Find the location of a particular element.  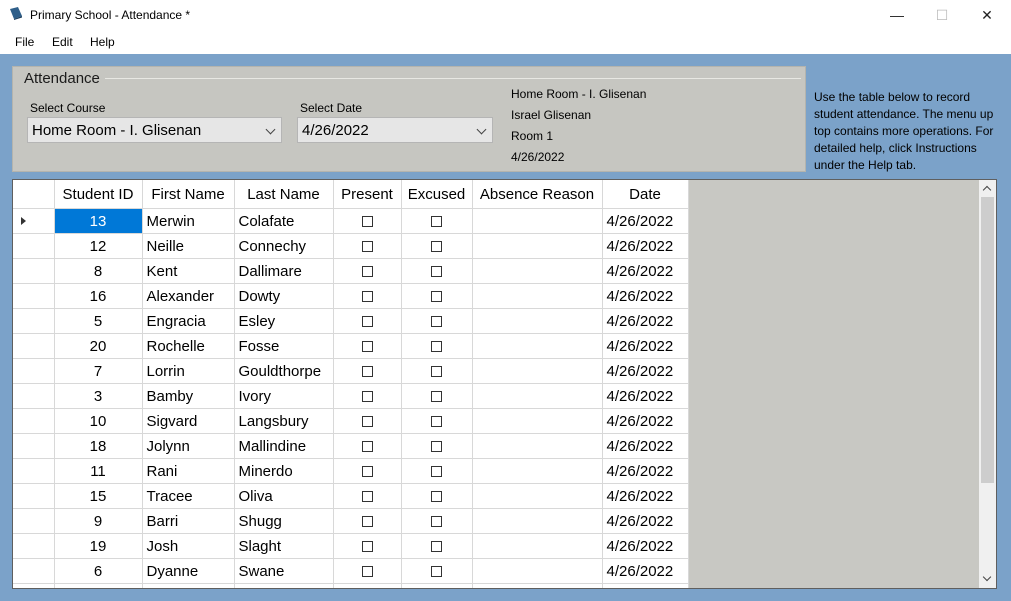

student-id-cell: 11 is located at coordinates (98, 471).